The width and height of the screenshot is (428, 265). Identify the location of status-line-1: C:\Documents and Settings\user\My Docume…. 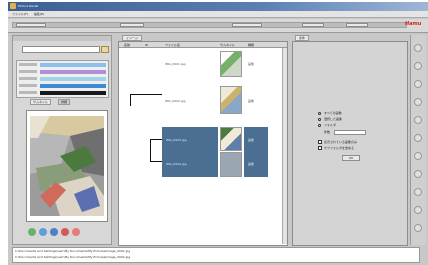
(73, 251).